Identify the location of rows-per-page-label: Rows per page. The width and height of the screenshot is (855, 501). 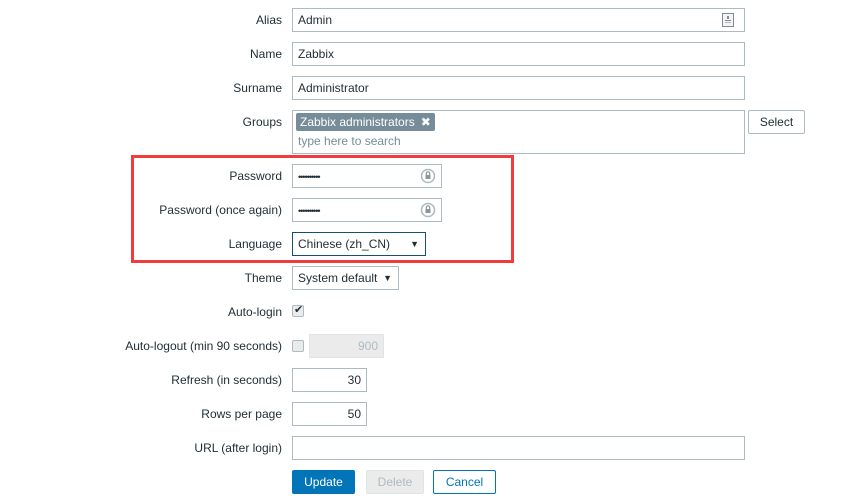
(241, 414).